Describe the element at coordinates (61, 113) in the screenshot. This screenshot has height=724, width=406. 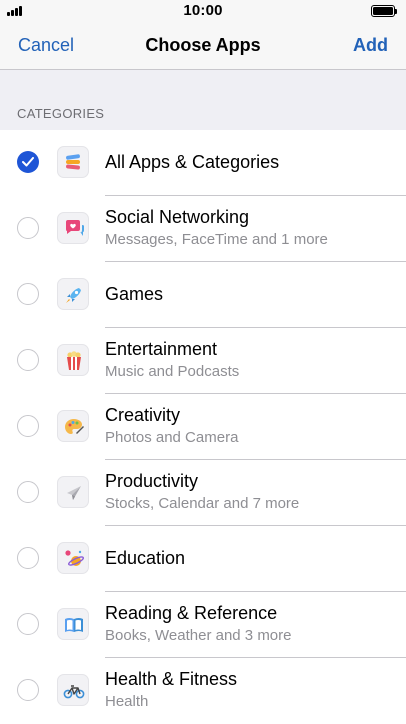
I see `section-header: CATEGORIES` at that location.